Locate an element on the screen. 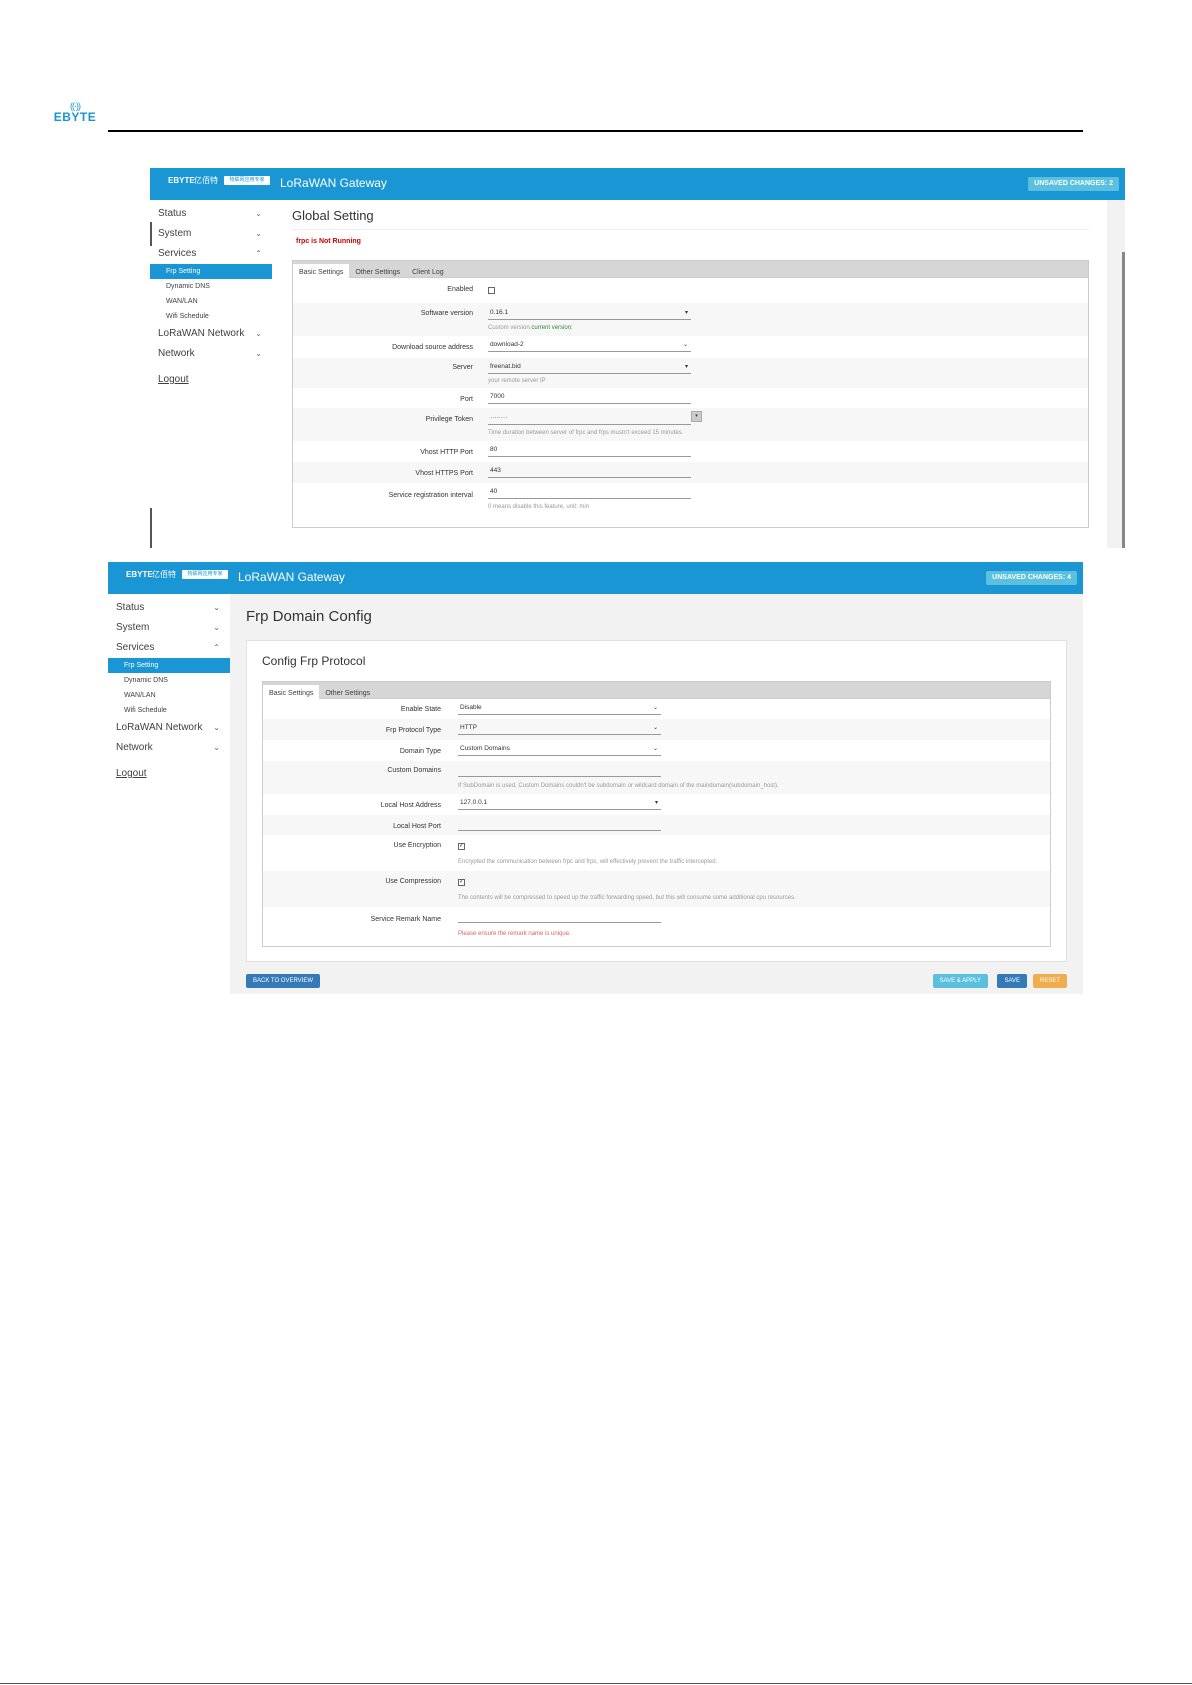 The image size is (1192, 1685). ebyte-doc-logo: ((·)) EBYTE is located at coordinates (75, 114).